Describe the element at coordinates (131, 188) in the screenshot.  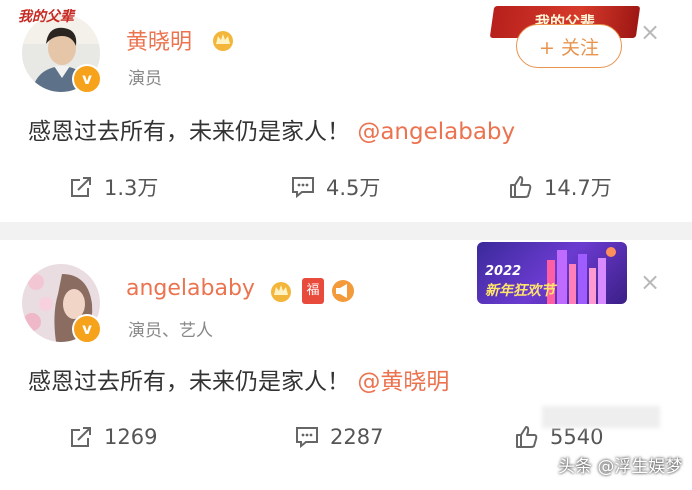
I see `repost-count: 1.3万` at that location.